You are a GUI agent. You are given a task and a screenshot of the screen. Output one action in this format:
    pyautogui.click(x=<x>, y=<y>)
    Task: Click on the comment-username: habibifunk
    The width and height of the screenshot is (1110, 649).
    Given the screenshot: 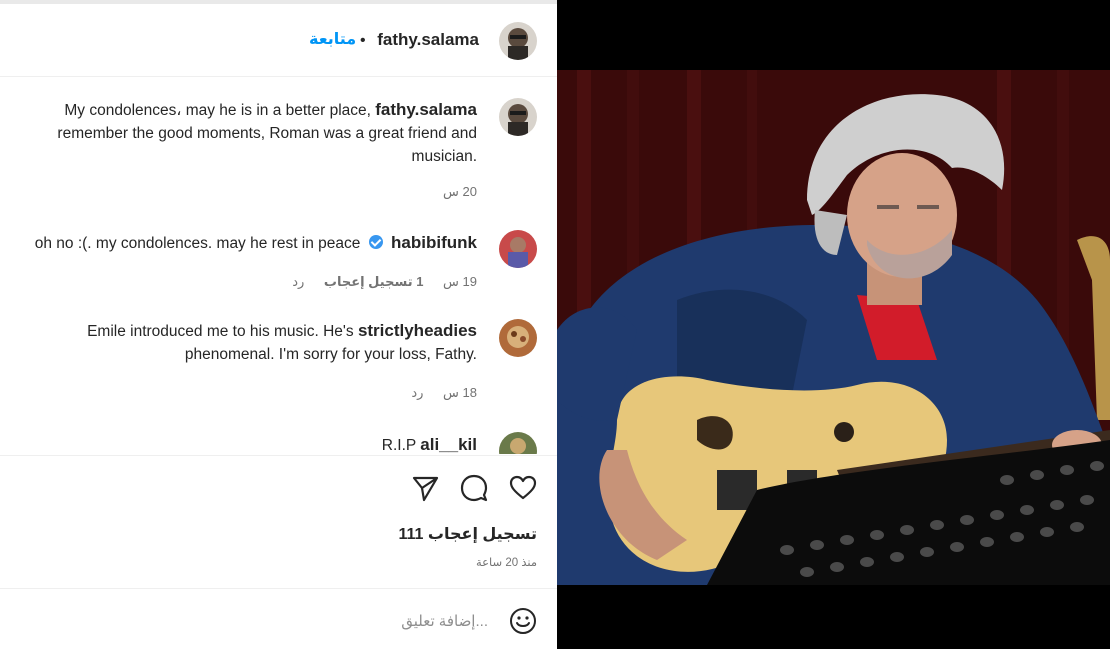 What is the action you would take?
    pyautogui.click(x=434, y=242)
    